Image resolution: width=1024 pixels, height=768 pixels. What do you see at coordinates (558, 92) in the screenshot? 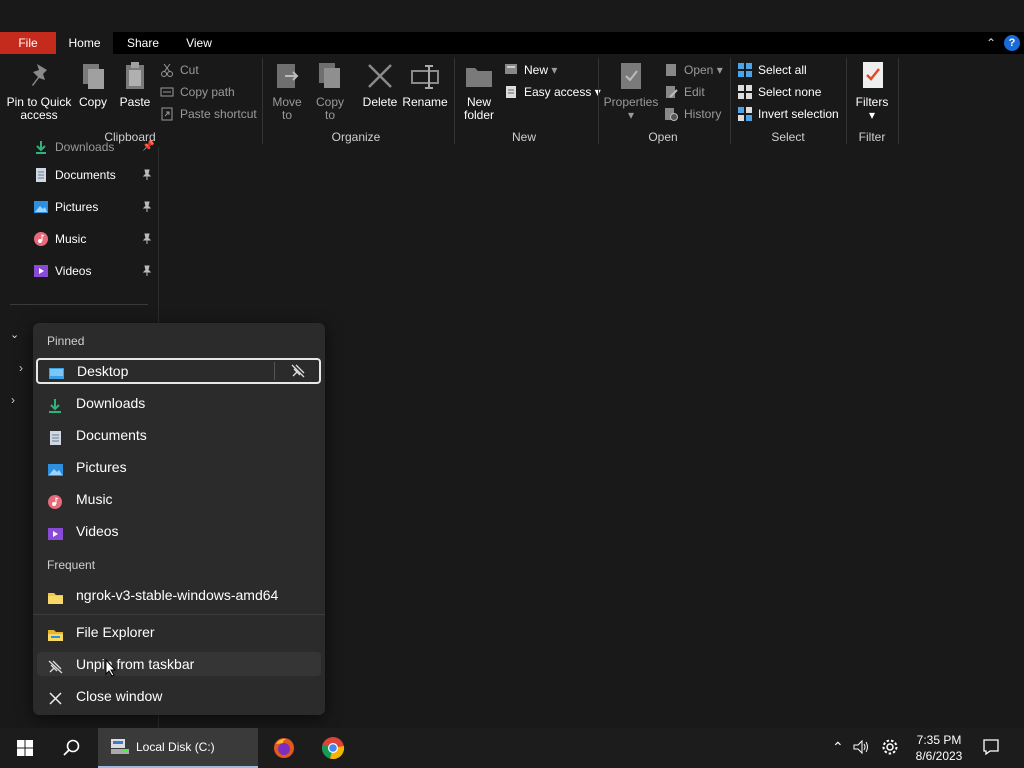
I see `easy-access-label: Easy access` at bounding box center [558, 92].